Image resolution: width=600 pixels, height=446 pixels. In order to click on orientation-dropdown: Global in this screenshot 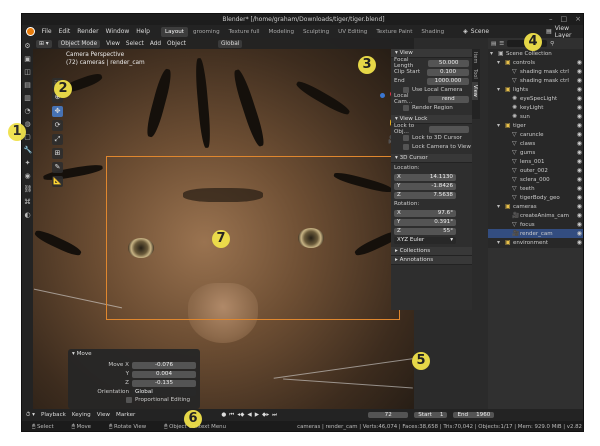, I will do `click(164, 392)`.